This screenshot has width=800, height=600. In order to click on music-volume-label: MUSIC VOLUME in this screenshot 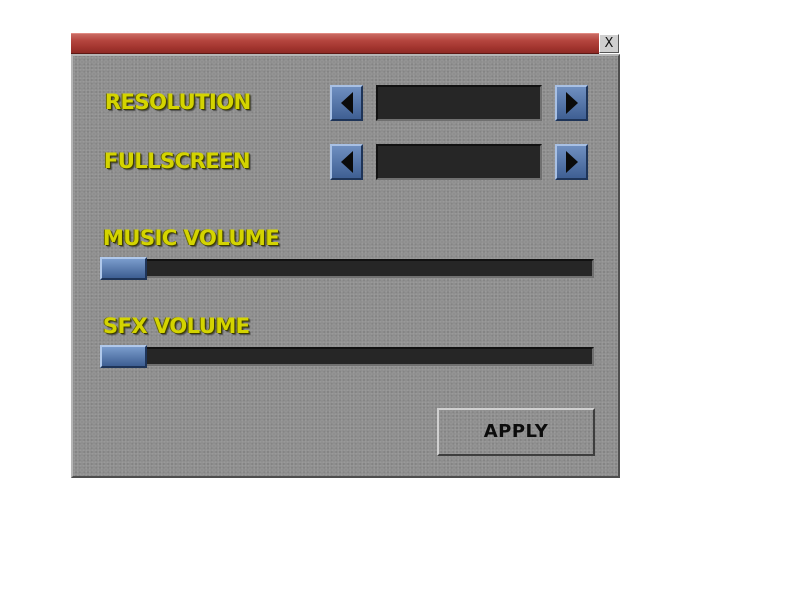, I will do `click(191, 238)`.